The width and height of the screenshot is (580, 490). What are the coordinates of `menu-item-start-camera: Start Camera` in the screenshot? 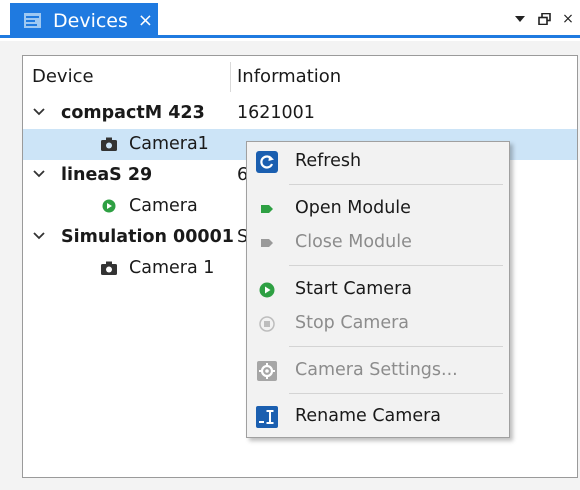 It's located at (378, 290).